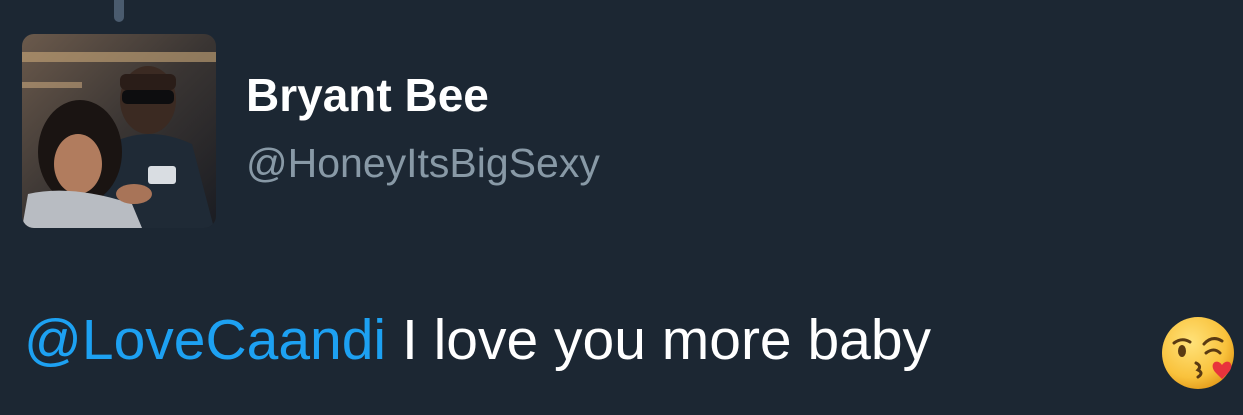 The width and height of the screenshot is (1243, 415). What do you see at coordinates (1198, 353) in the screenshot?
I see `face-blowing-a-kiss-emoji` at bounding box center [1198, 353].